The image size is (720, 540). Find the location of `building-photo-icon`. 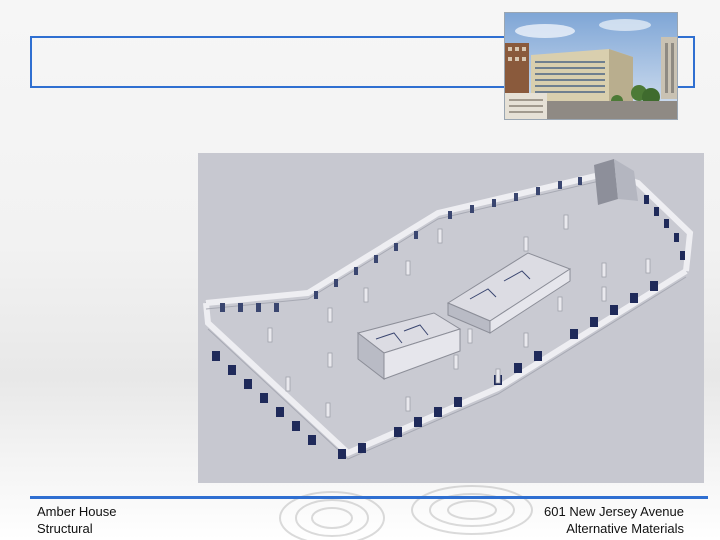

building-photo-icon is located at coordinates (591, 66).